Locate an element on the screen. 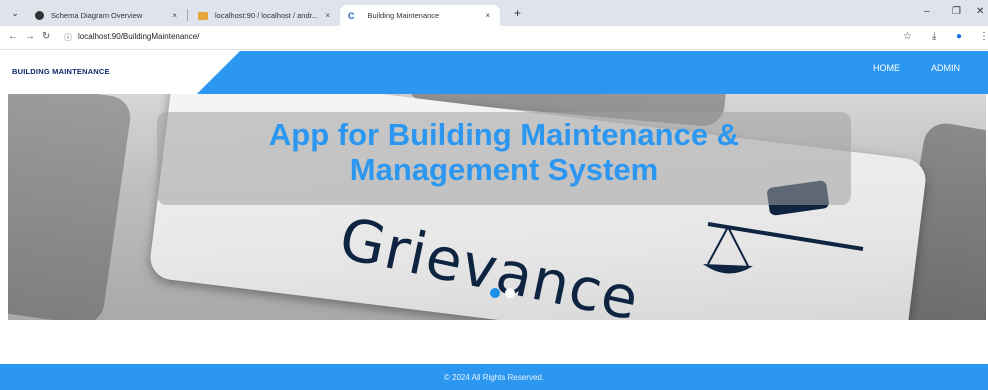 This screenshot has width=988, height=390. site-info-icon: ⓘ is located at coordinates (68, 37).